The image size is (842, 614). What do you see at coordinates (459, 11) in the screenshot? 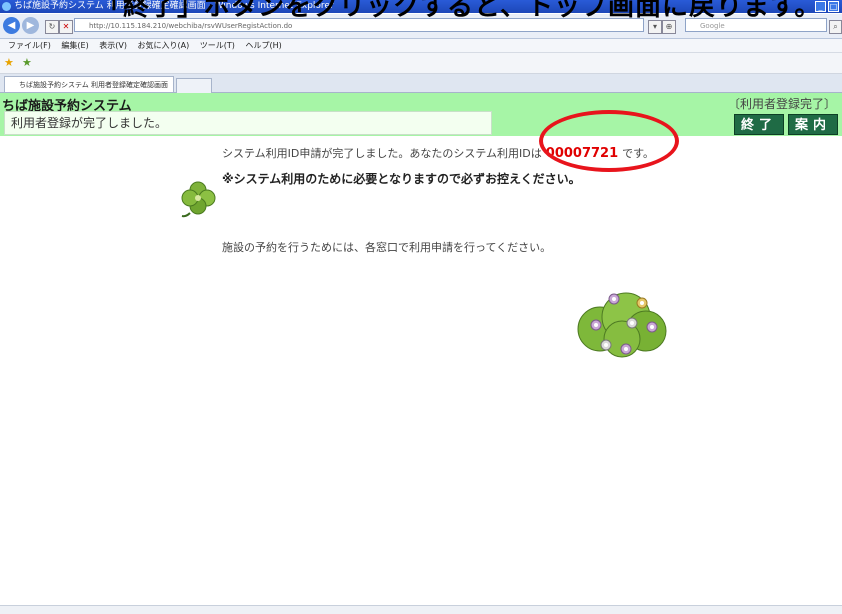
I see `instruction-heading-text: 「終了」ボタンをクリックすると、トップ画面に戻ります。` at bounding box center [459, 11].